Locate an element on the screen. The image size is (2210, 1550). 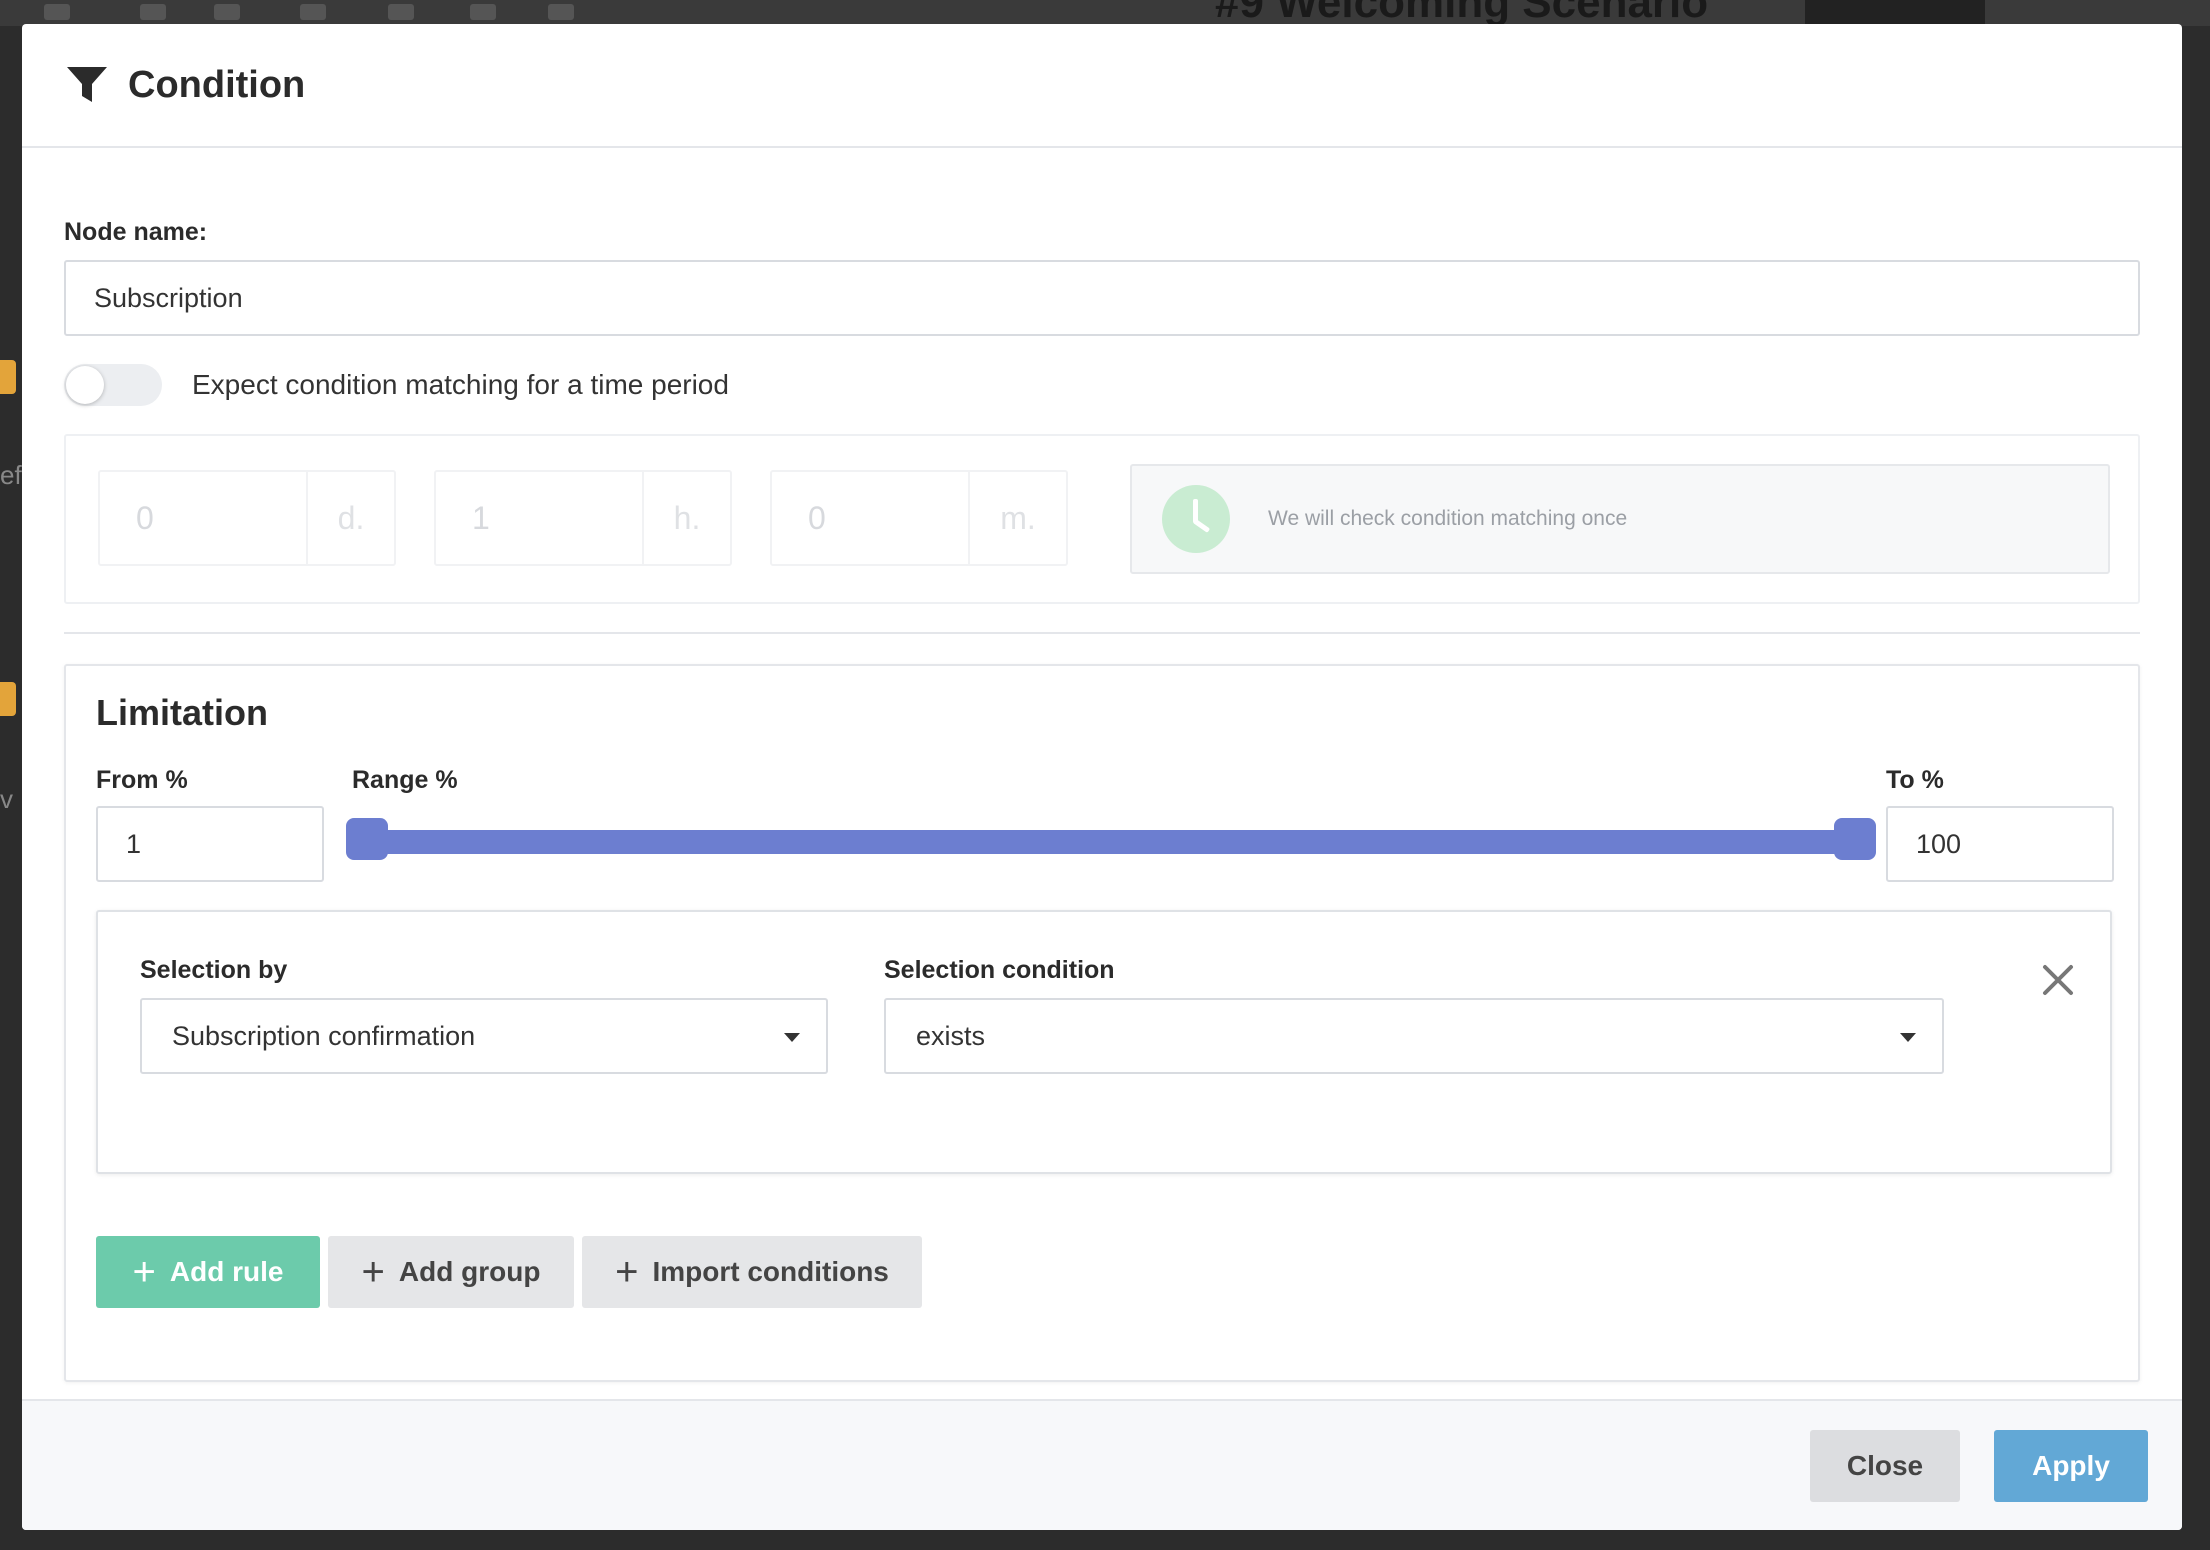
close-button: Close is located at coordinates (1885, 1466).